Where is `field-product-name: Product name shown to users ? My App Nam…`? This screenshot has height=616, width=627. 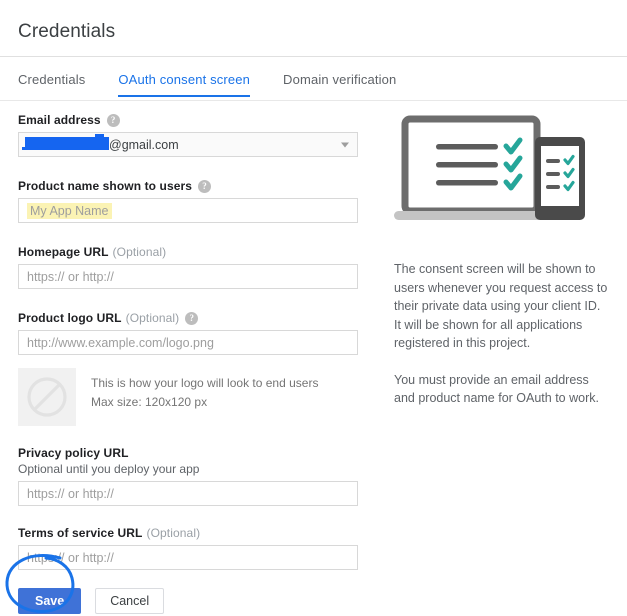 field-product-name: Product name shown to users ? My App Nam… is located at coordinates (190, 201).